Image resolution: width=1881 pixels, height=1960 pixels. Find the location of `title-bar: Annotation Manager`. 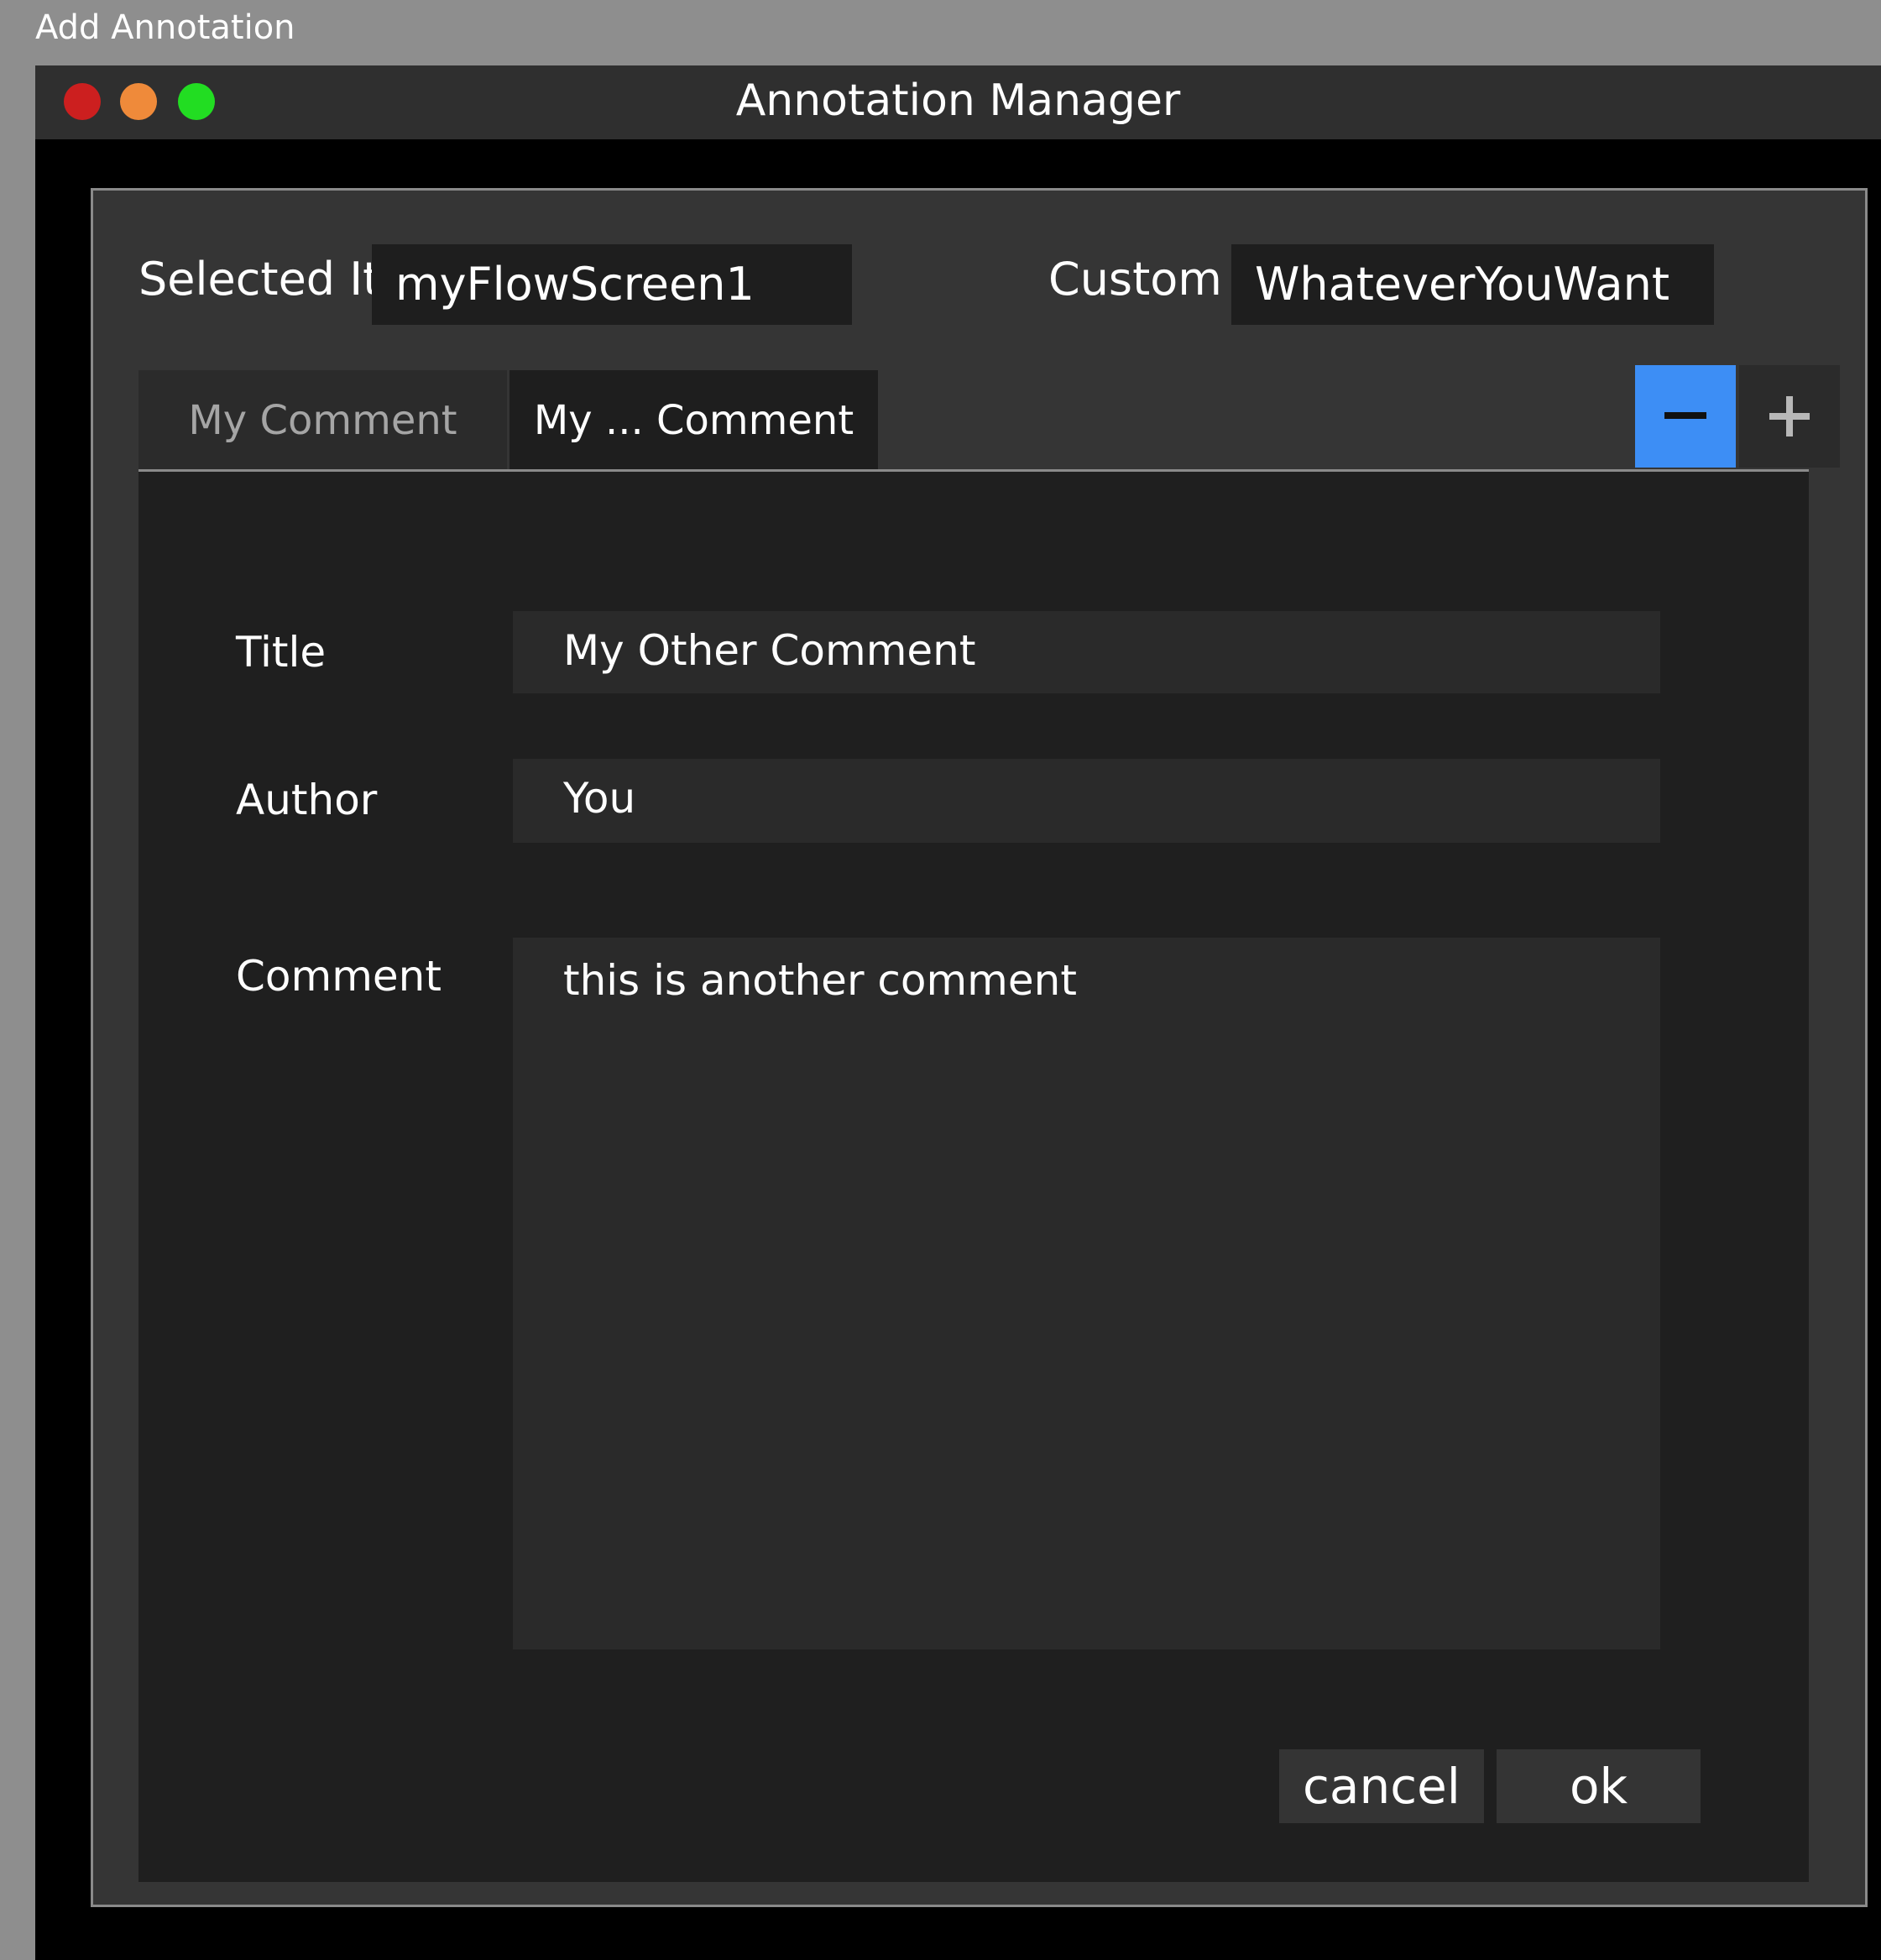

title-bar: Annotation Manager is located at coordinates (958, 102).